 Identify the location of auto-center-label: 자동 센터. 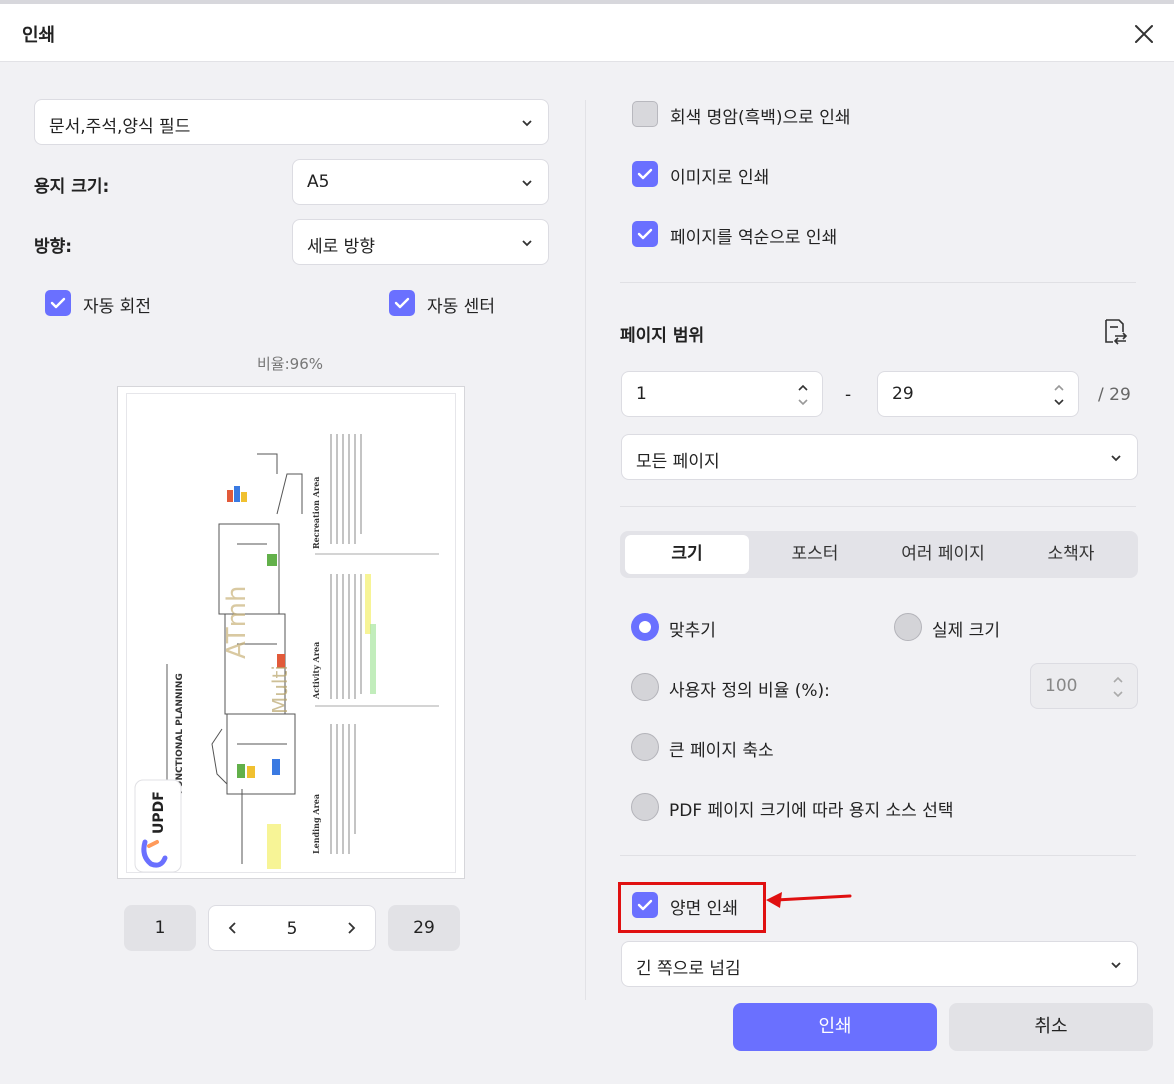
(461, 307).